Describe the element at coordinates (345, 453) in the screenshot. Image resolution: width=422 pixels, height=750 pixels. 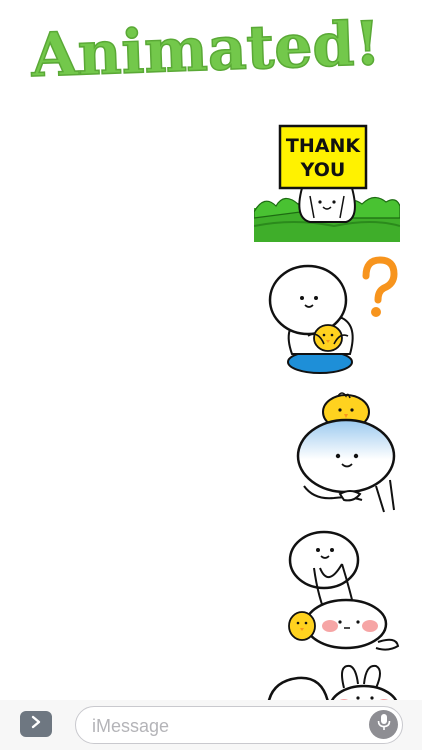
I see `chick-on-head-sticker` at that location.